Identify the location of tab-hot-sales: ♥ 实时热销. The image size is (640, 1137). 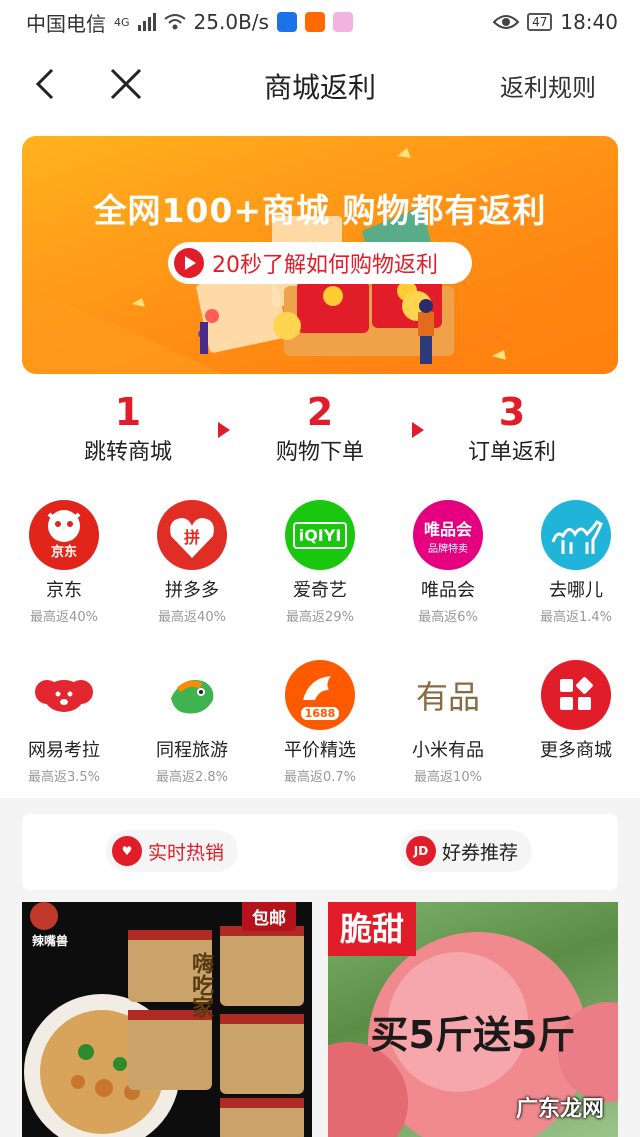
(172, 851).